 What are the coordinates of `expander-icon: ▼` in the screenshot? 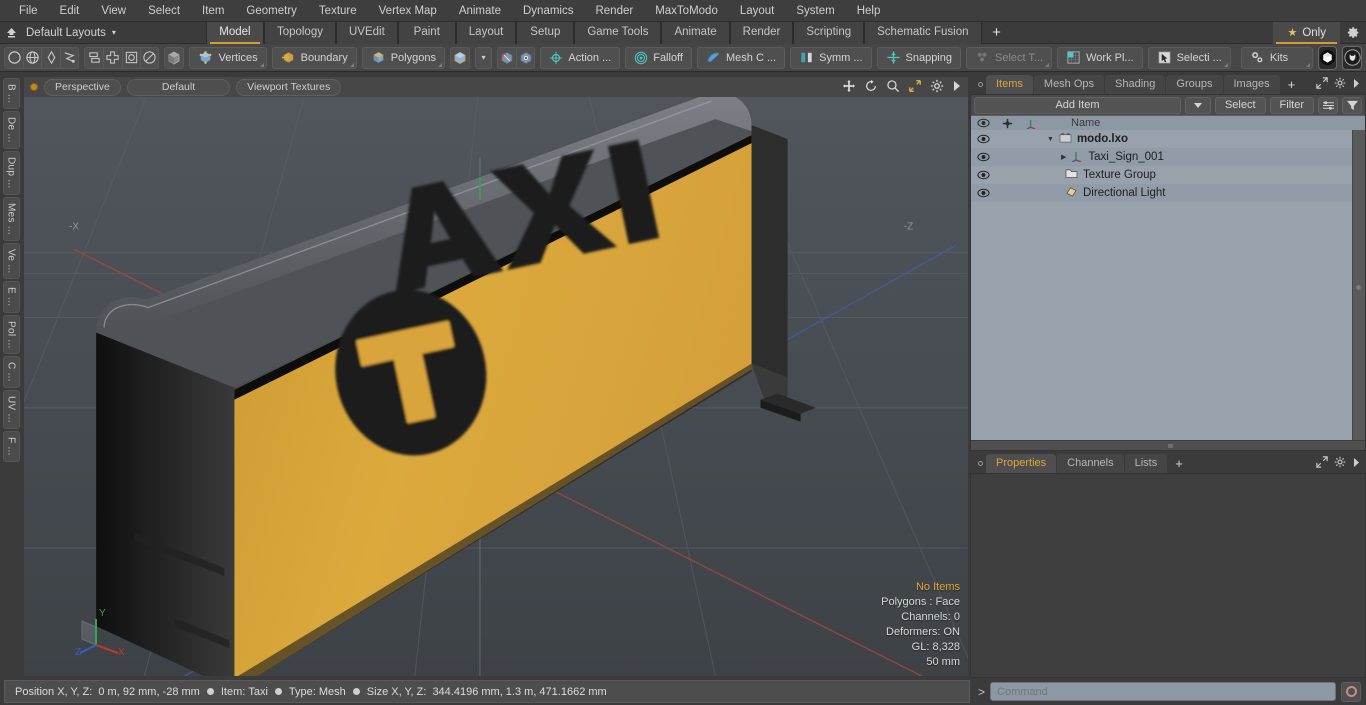 It's located at (1050, 139).